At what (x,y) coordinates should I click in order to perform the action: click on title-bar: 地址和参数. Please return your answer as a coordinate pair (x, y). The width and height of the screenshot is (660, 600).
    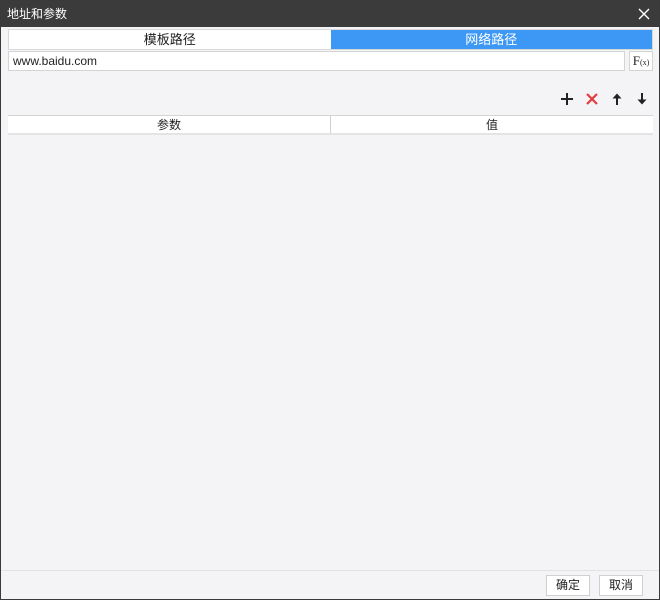
    Looking at the image, I should click on (330, 14).